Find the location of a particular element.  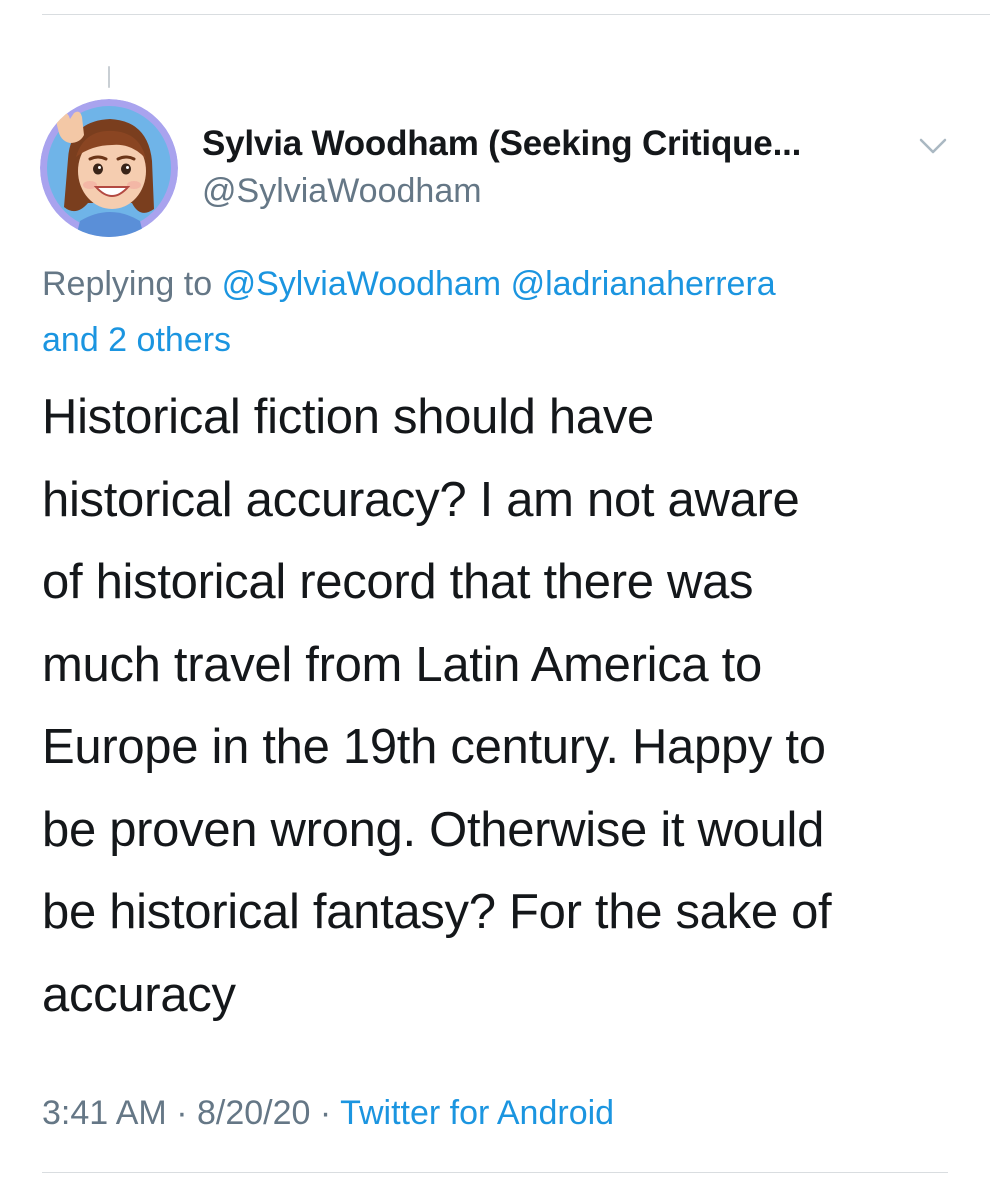

tweet-text-line: Europe in the 19th century. Happy to is located at coordinates (434, 747).